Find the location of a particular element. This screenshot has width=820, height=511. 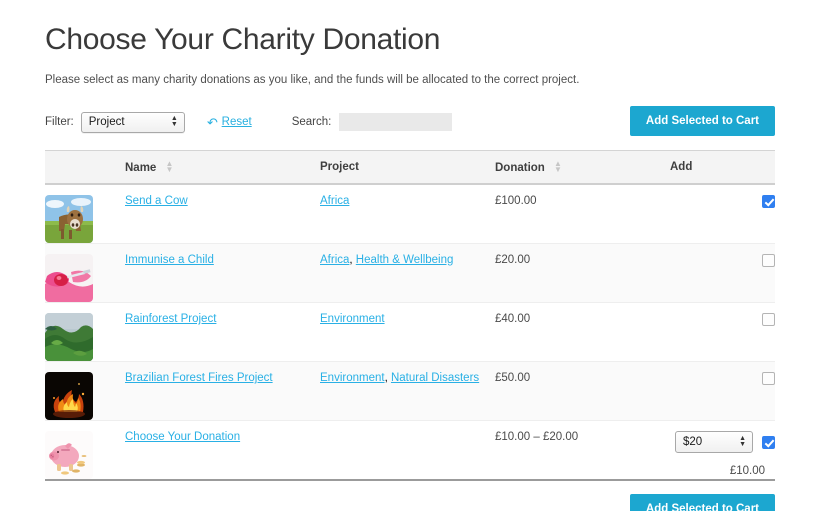

add-selected-to-cart-button-top: Add Selected to Cart is located at coordinates (702, 121).